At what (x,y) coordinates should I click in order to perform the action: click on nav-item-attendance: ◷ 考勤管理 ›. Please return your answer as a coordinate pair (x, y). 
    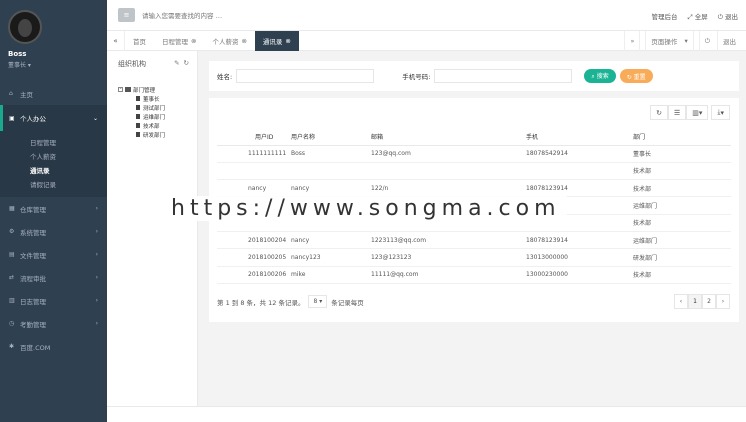
    Looking at the image, I should click on (53, 323).